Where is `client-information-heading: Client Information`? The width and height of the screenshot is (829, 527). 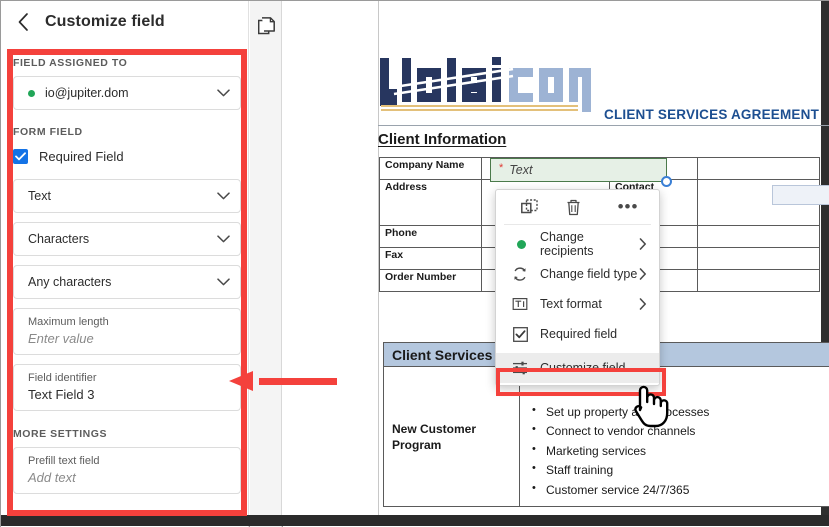 client-information-heading: Client Information is located at coordinates (442, 139).